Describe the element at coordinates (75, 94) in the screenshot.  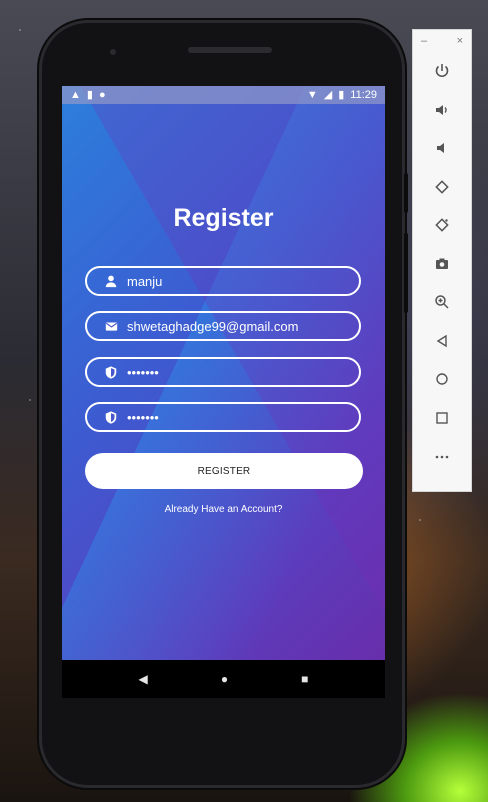
I see `warning-icon: ▲` at that location.